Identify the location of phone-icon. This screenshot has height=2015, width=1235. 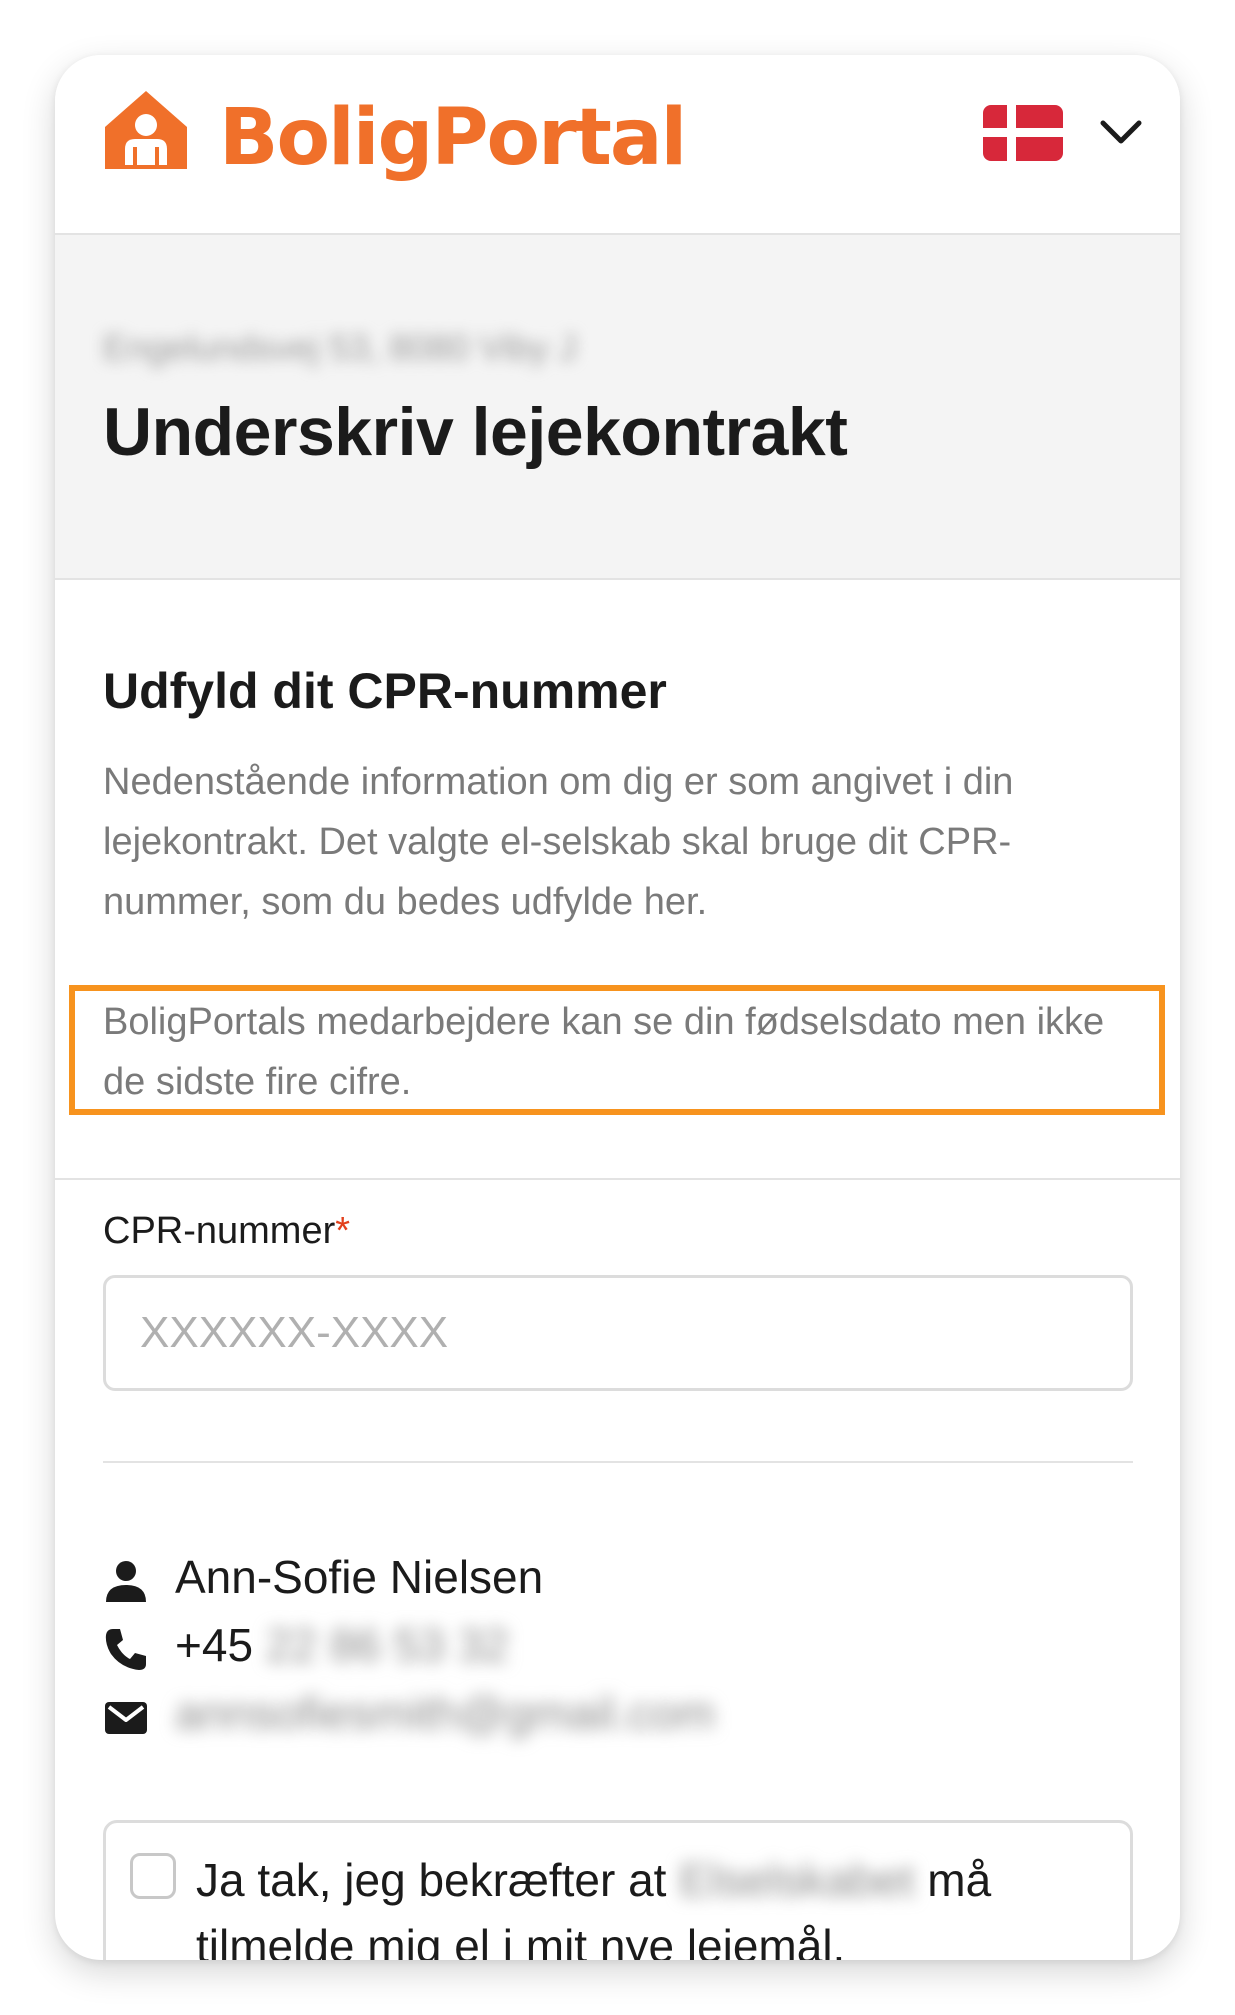
(125, 1649).